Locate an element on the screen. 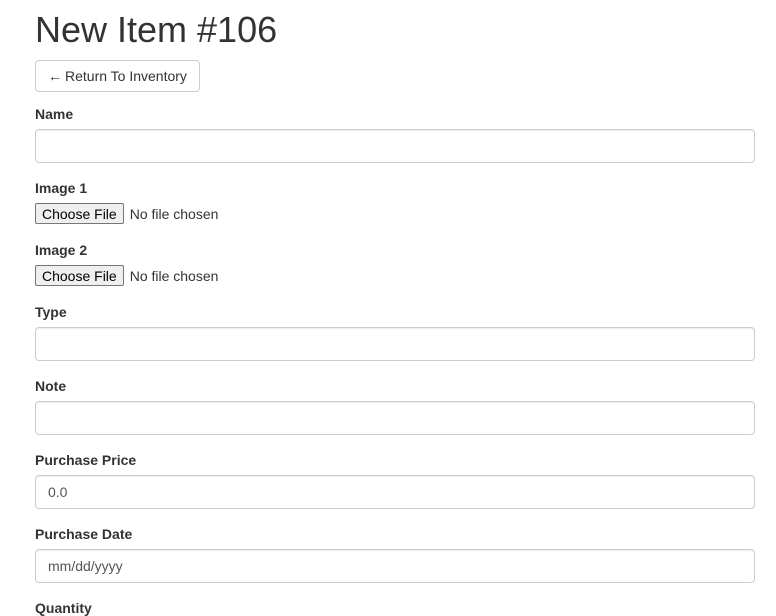 This screenshot has height=616, width=776. type-input is located at coordinates (395, 344).